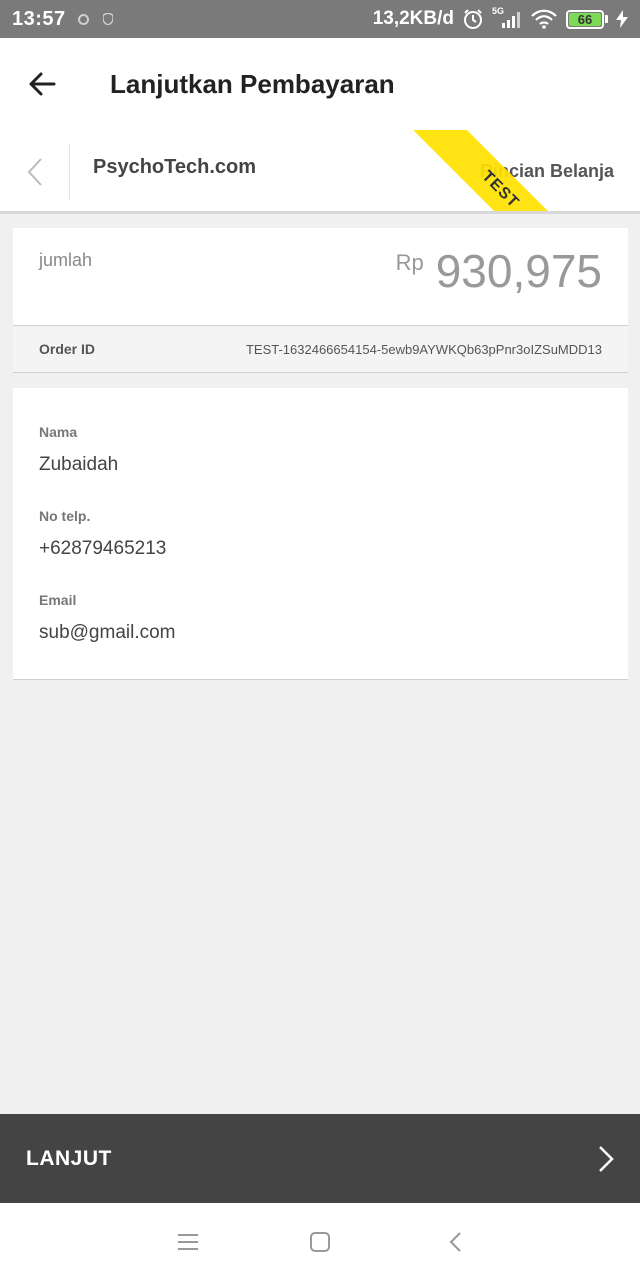  I want to click on menu-icon, so click(188, 1242).